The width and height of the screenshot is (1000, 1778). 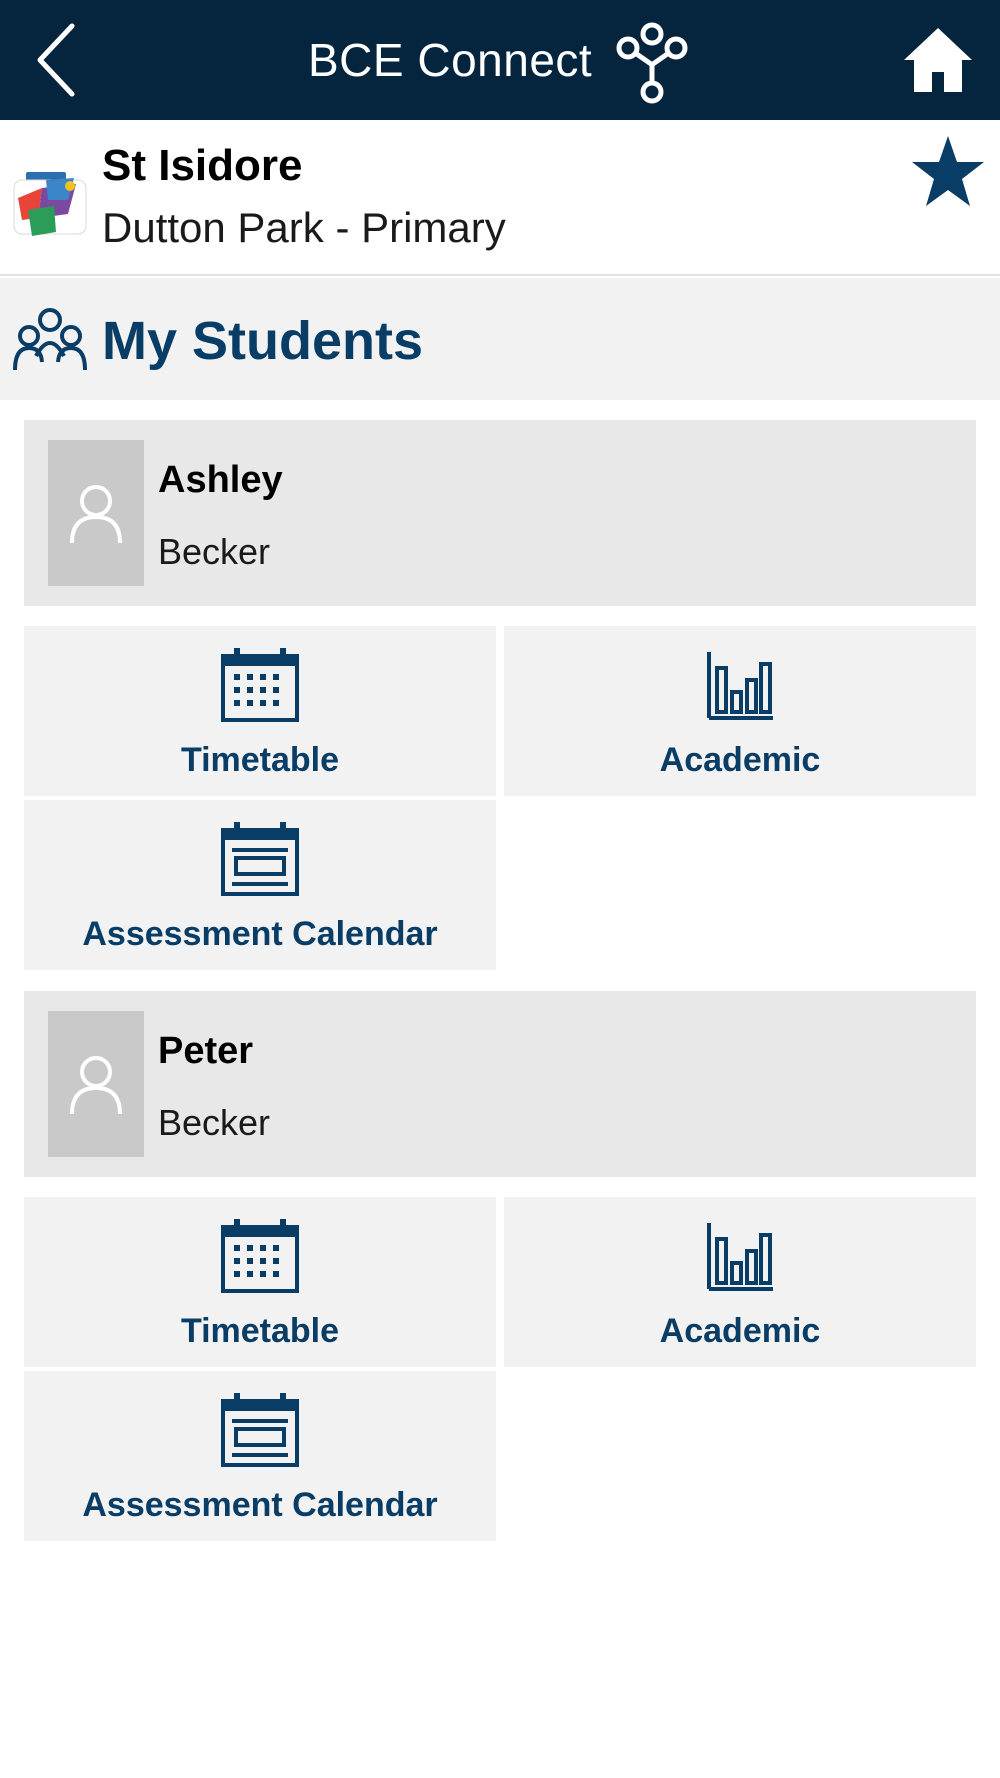 What do you see at coordinates (206, 1051) in the screenshot?
I see `student-first-name: Peter` at bounding box center [206, 1051].